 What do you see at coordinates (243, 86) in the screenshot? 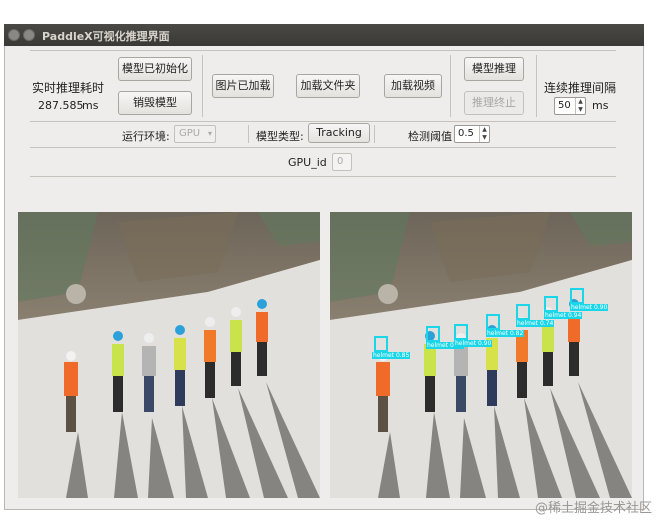
I see `image-loaded-button: 图片已加载` at bounding box center [243, 86].